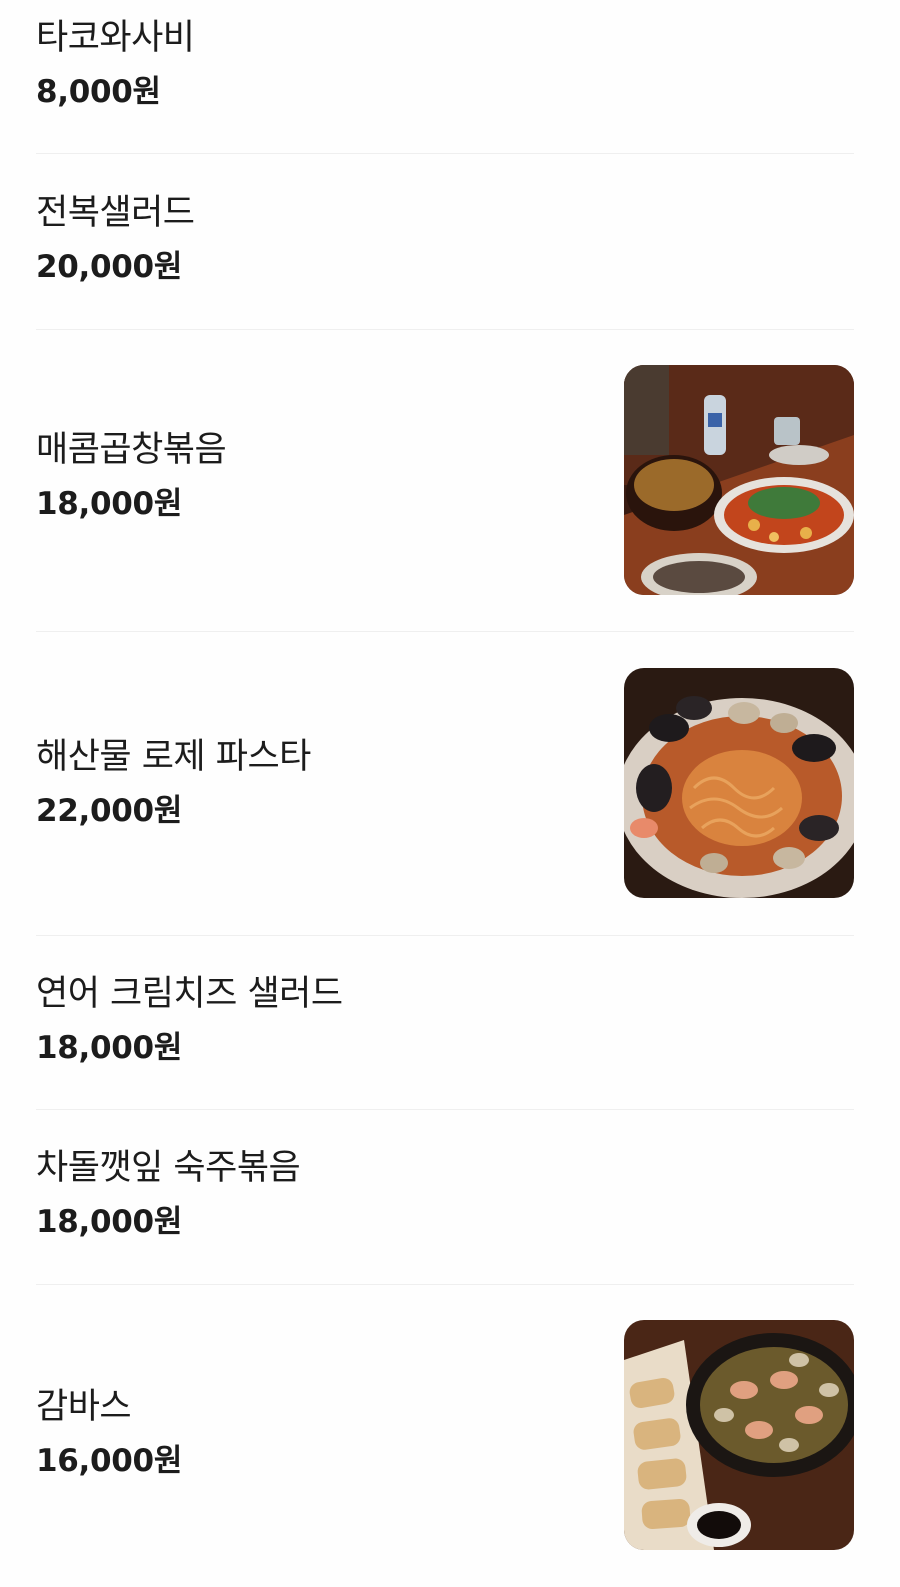 The image size is (900, 1587). What do you see at coordinates (173, 783) in the screenshot?
I see `menu-item-text: 해산물 로제 파스타 22,000원` at bounding box center [173, 783].